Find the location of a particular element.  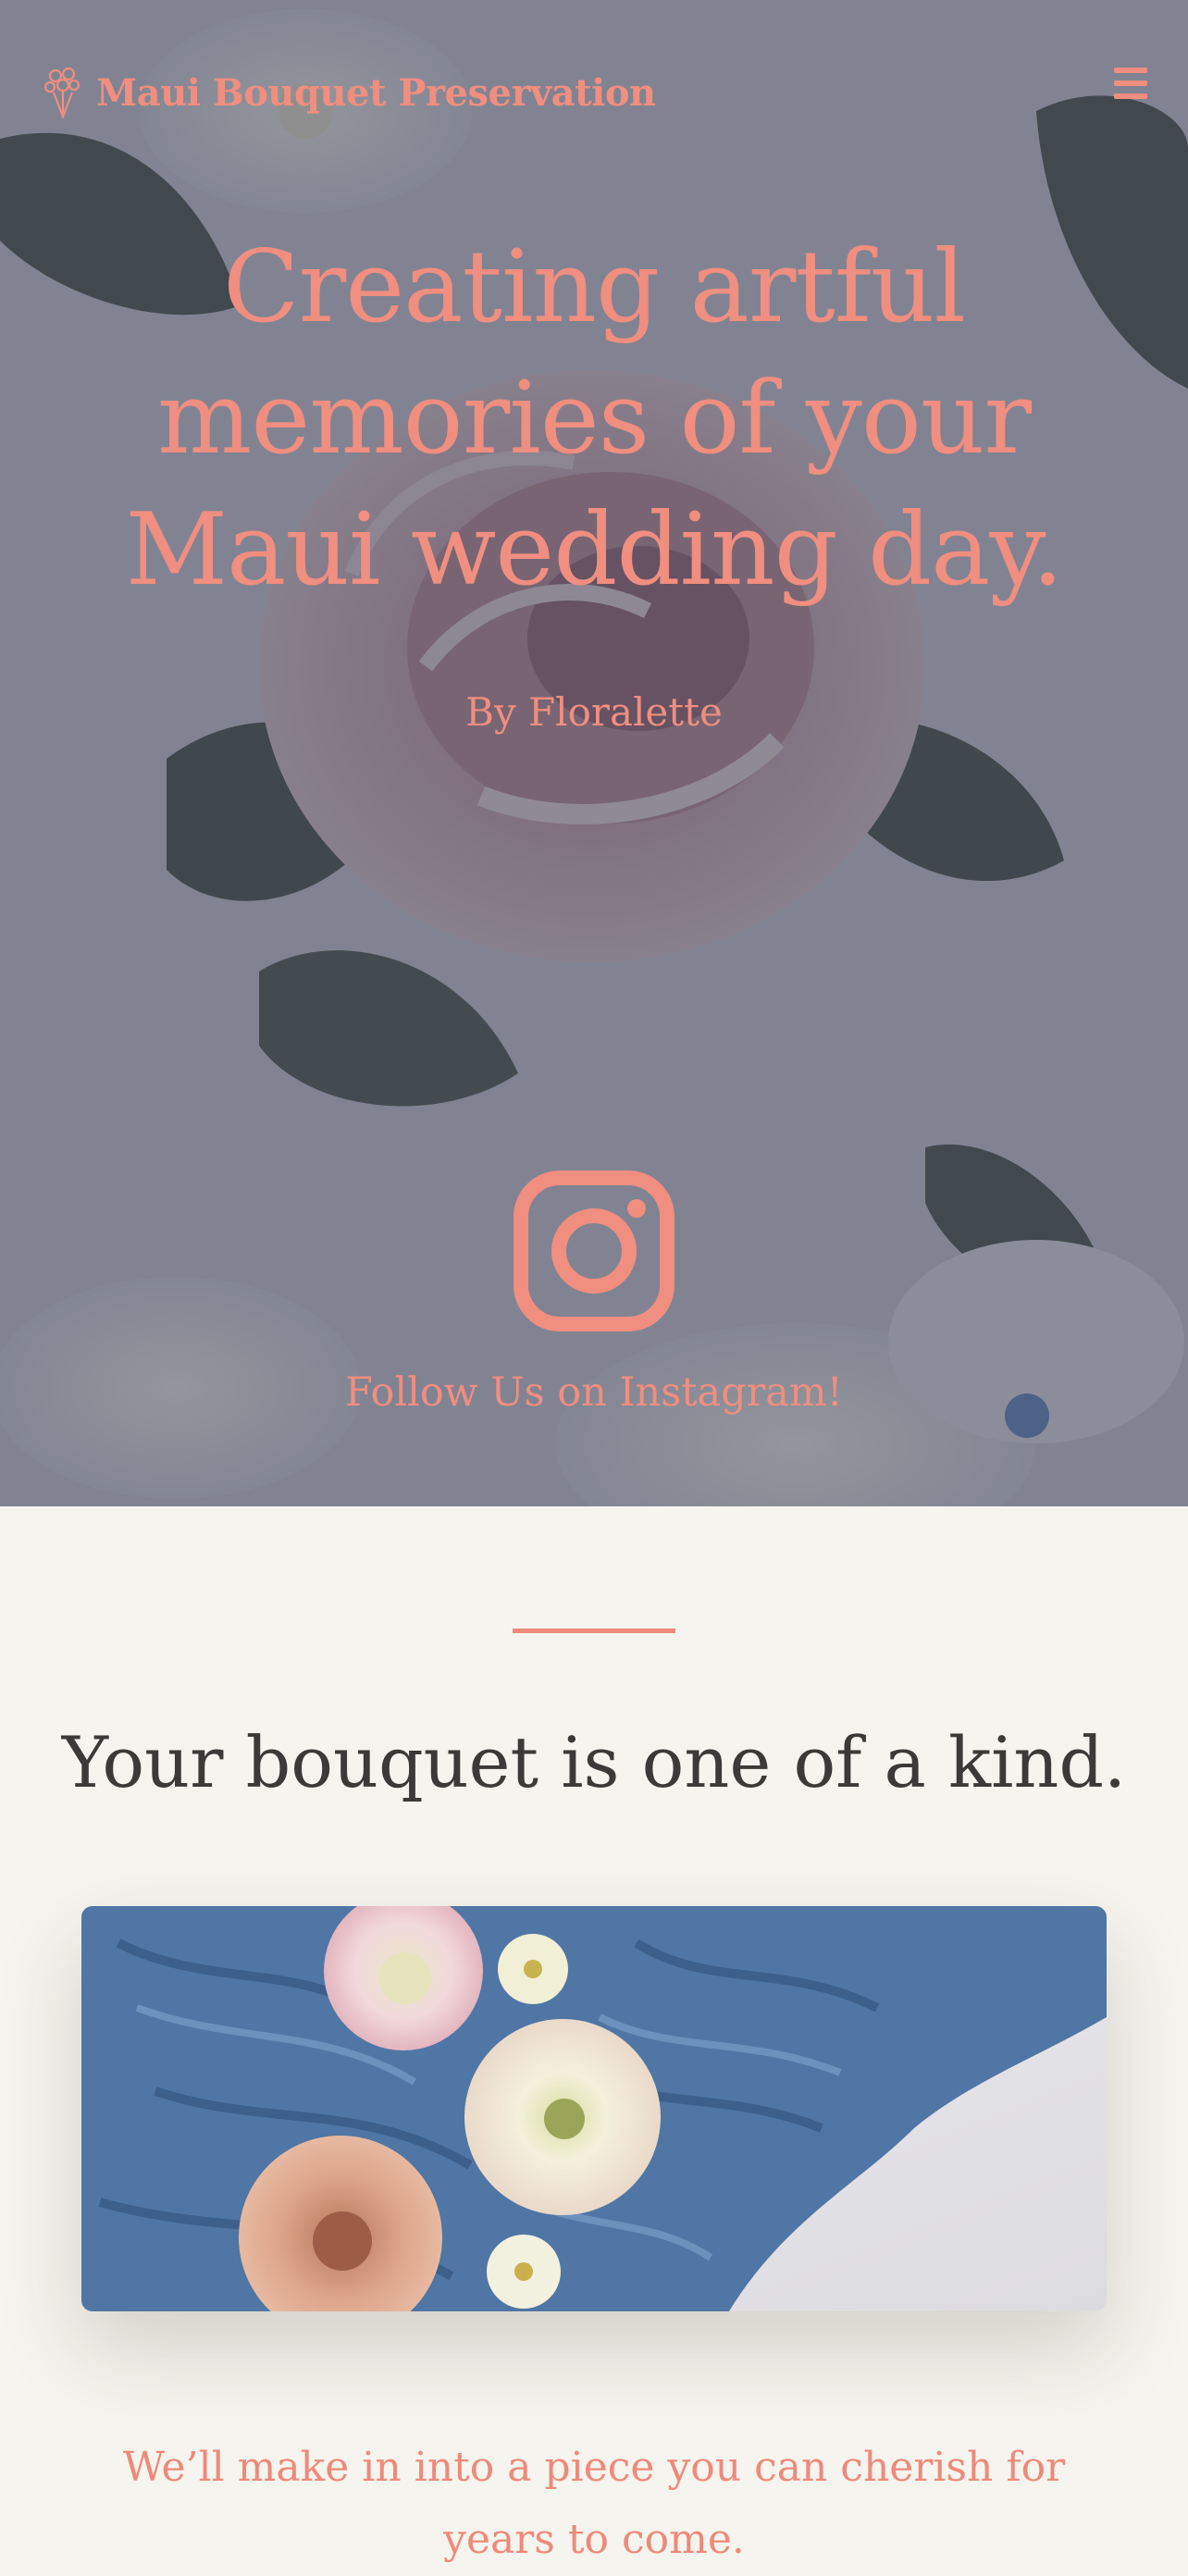

bouquet-icon is located at coordinates (61, 93).